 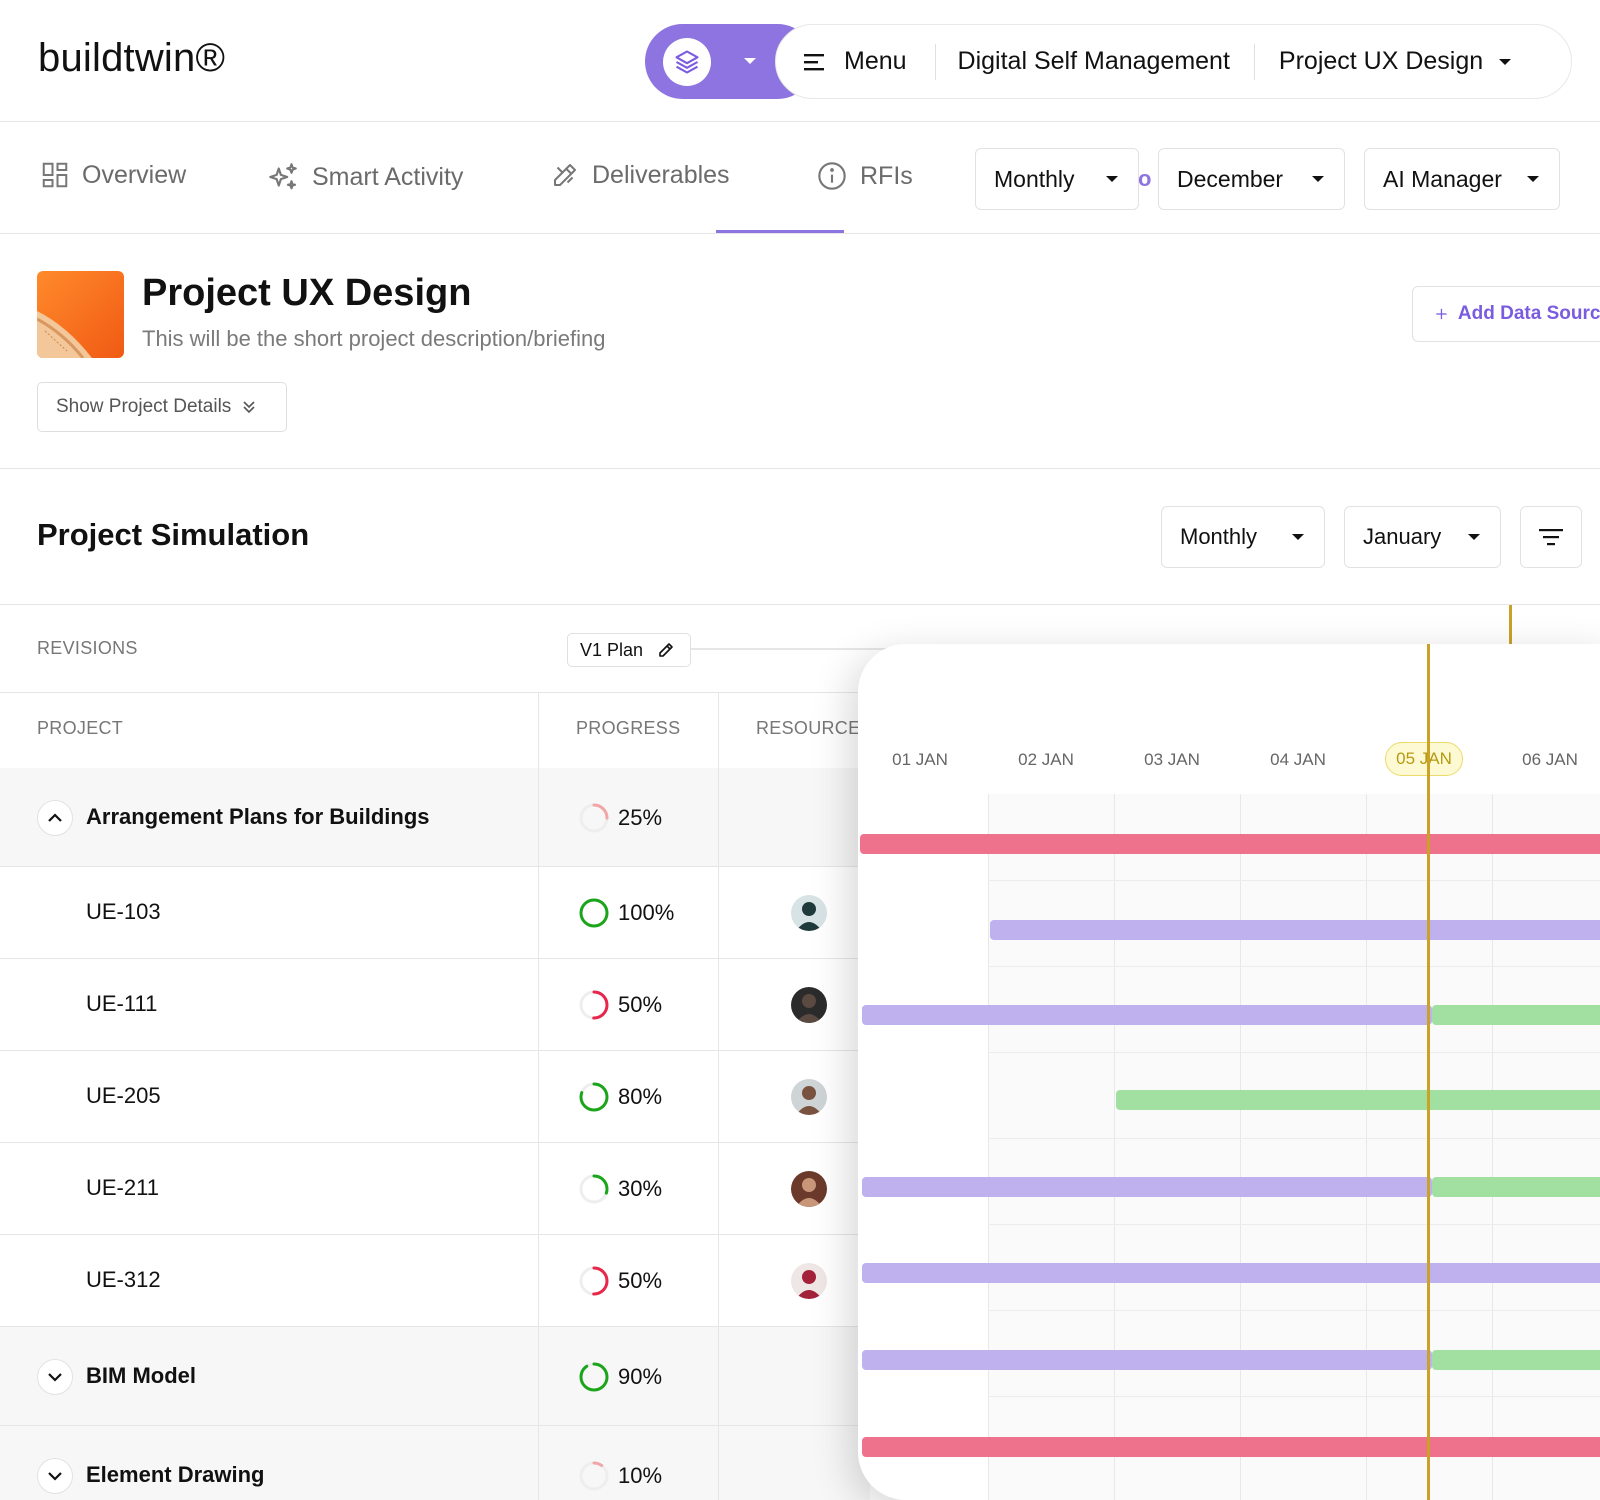 I want to click on tab-label: Smart Activity, so click(x=388, y=176).